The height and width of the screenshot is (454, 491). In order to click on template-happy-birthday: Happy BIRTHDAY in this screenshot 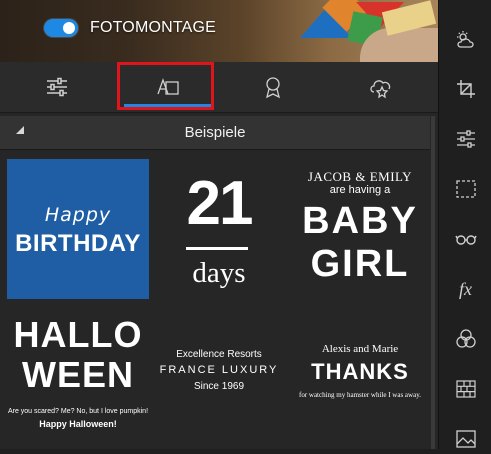, I will do `click(78, 229)`.